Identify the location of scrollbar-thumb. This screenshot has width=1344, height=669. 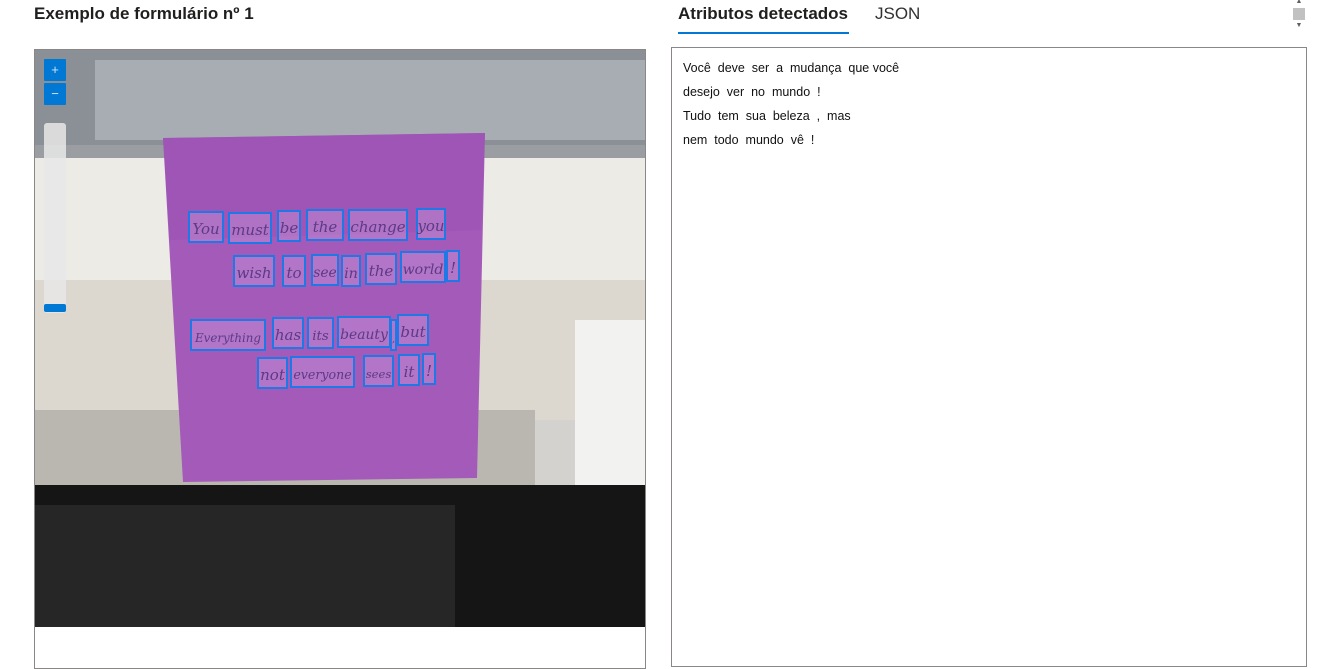
(1299, 14).